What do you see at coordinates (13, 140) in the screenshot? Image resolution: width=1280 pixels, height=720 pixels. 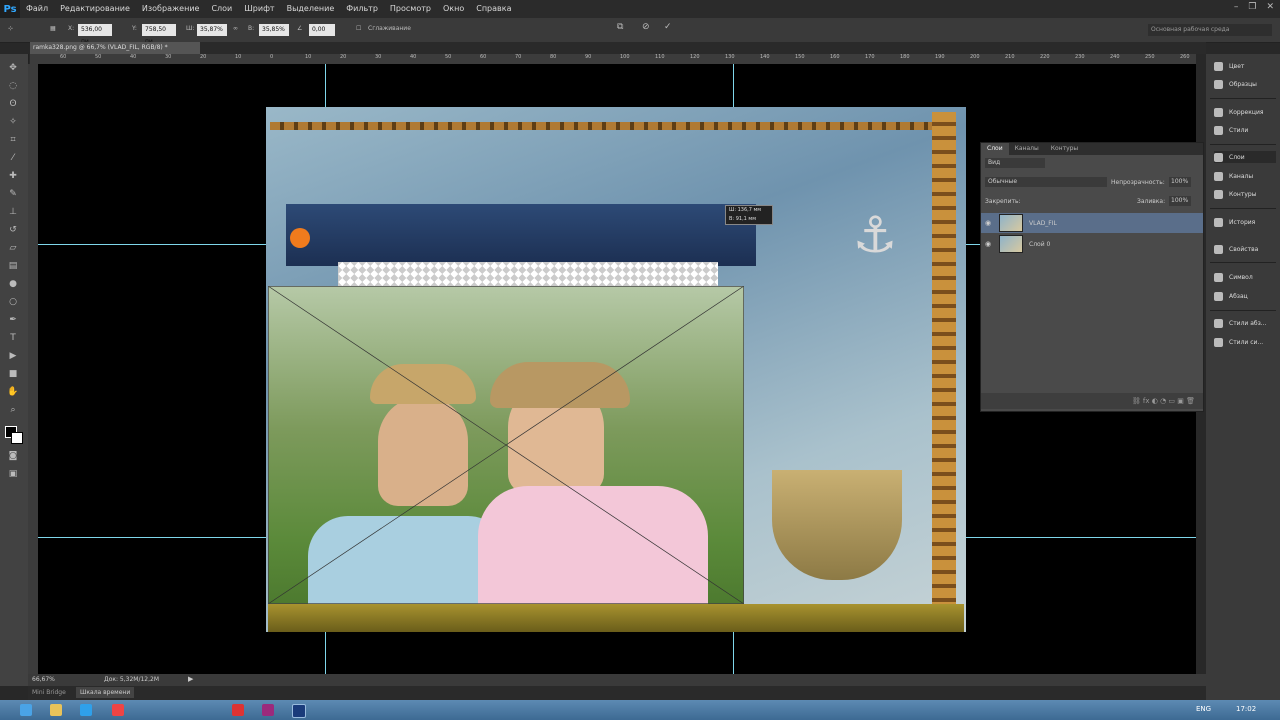 I see `crop-tool-icon: ⌗` at bounding box center [13, 140].